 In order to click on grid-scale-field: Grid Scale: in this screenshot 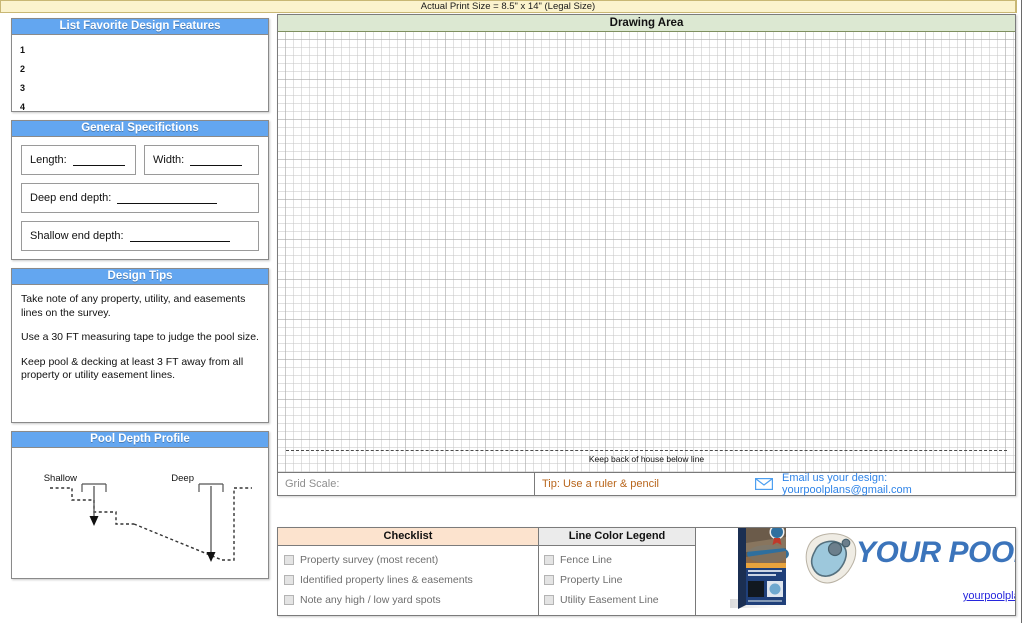, I will do `click(406, 484)`.